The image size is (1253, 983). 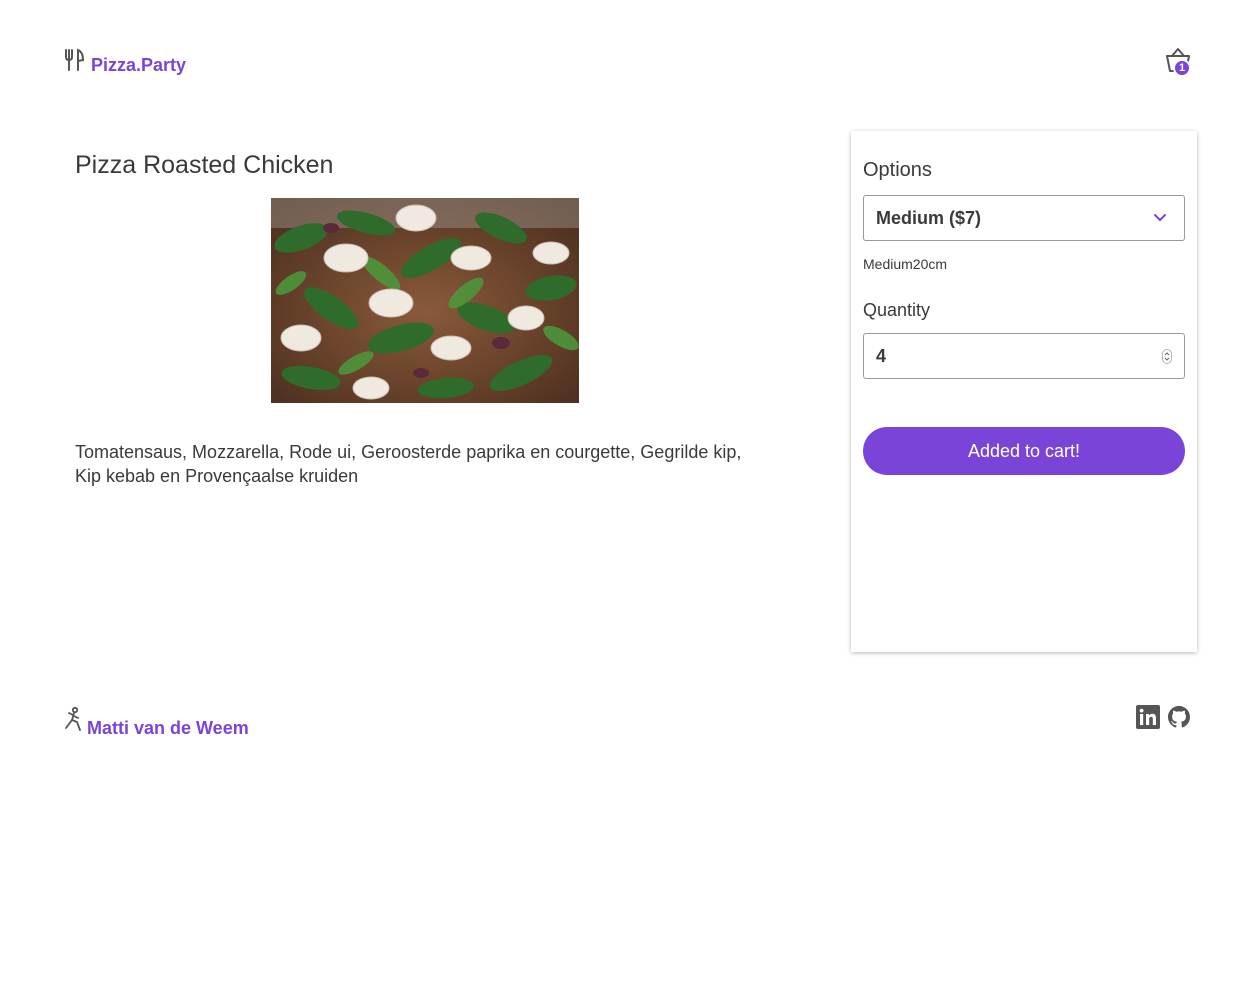 What do you see at coordinates (139, 65) in the screenshot?
I see `brand-name: Pizza.Party` at bounding box center [139, 65].